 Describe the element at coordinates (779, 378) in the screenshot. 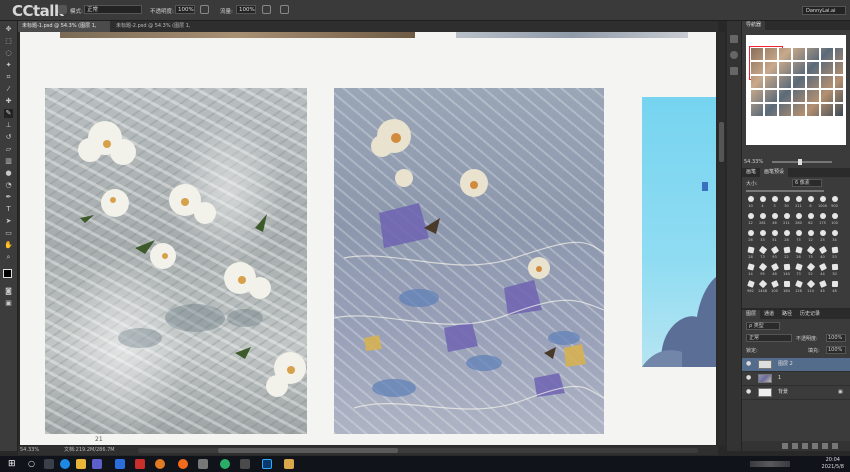

I see `layer-name: 1` at that location.